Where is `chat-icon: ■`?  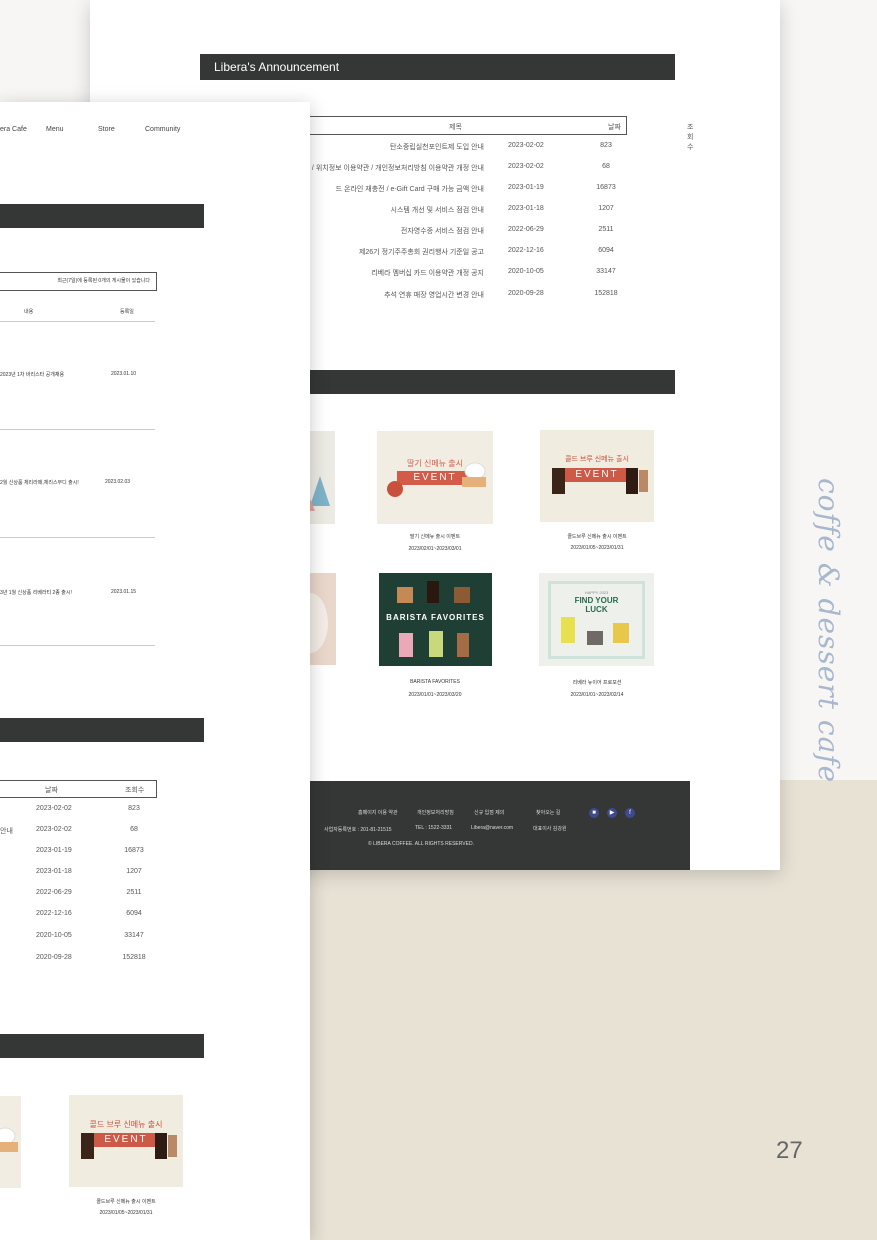
chat-icon: ■ is located at coordinates (594, 813).